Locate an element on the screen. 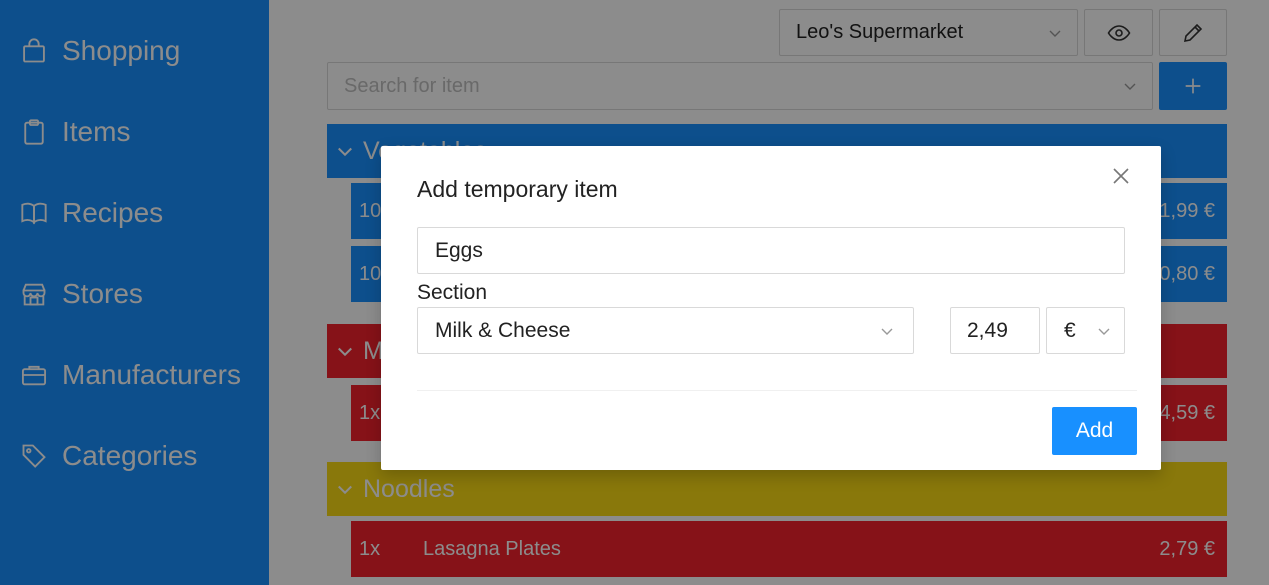 The image size is (1269, 585). currency-select: € is located at coordinates (1085, 330).